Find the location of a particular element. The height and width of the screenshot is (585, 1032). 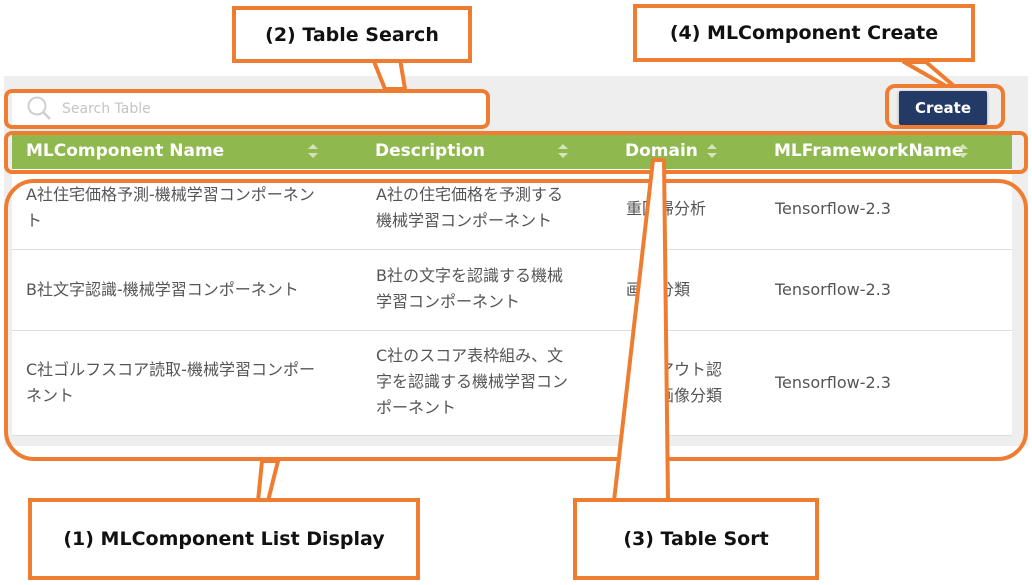

annotation-label: (2) Table Search is located at coordinates (352, 34).